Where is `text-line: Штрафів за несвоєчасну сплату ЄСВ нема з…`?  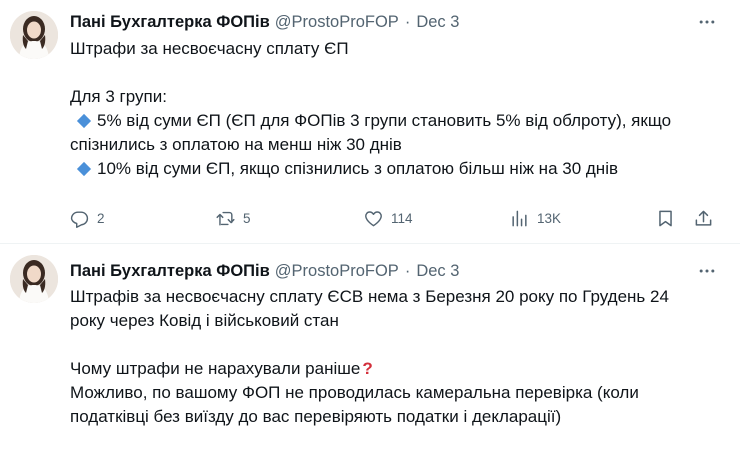 text-line: Штрафів за несвоєчасну сплату ЄСВ нема з… is located at coordinates (369, 296).